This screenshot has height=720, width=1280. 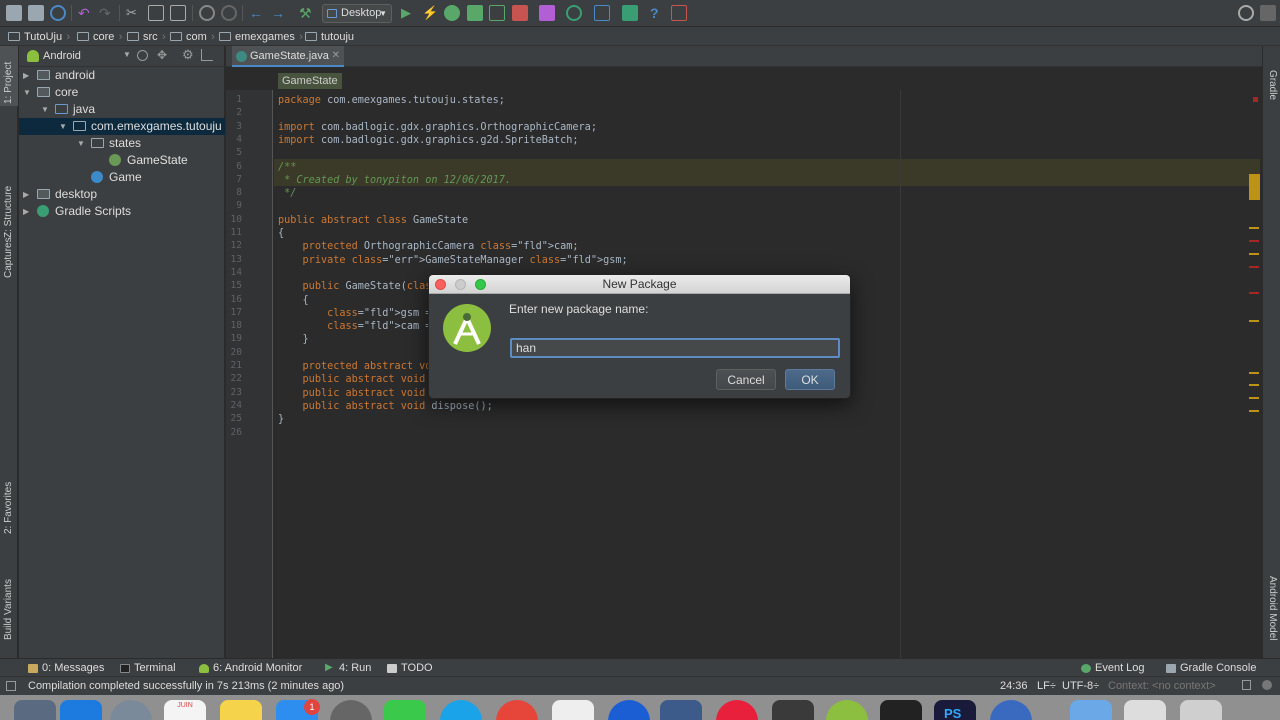 What do you see at coordinates (229, 13) in the screenshot?
I see `replace-icon` at bounding box center [229, 13].